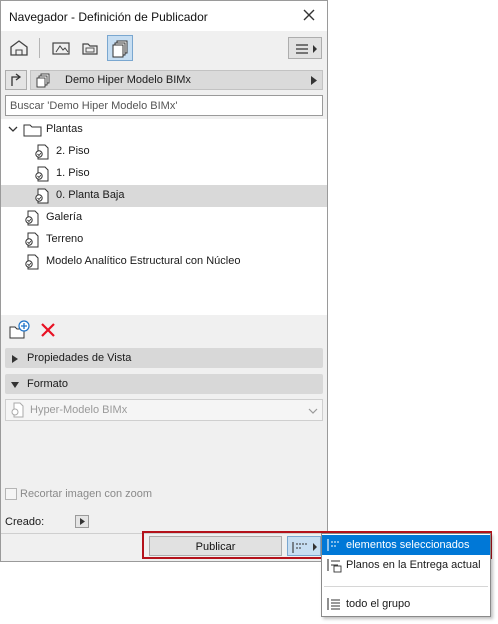 The height and width of the screenshot is (624, 498). What do you see at coordinates (19, 48) in the screenshot?
I see `project-map-icon` at bounding box center [19, 48].